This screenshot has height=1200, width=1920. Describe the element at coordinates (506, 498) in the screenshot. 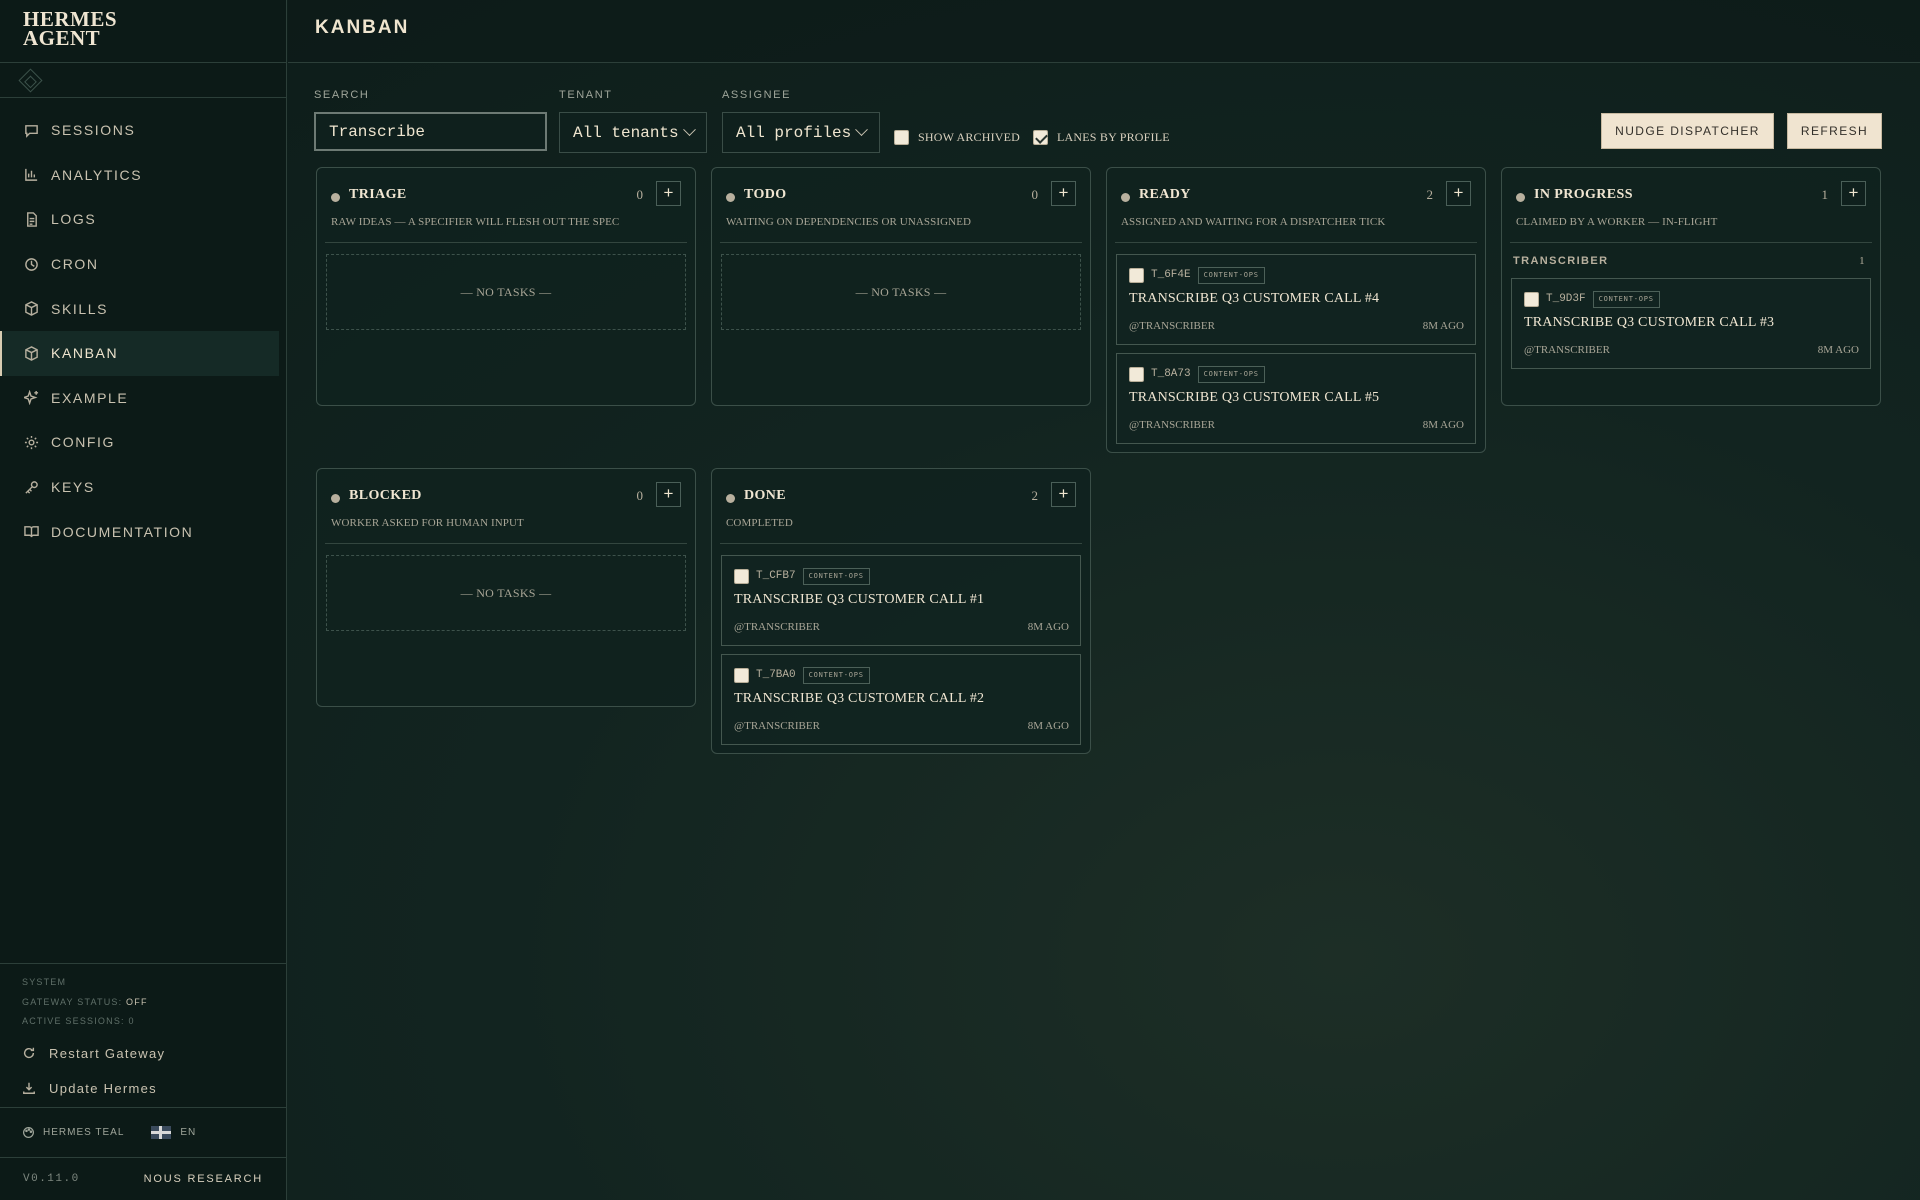

I see `column-header: BLOCKED 0 +` at that location.